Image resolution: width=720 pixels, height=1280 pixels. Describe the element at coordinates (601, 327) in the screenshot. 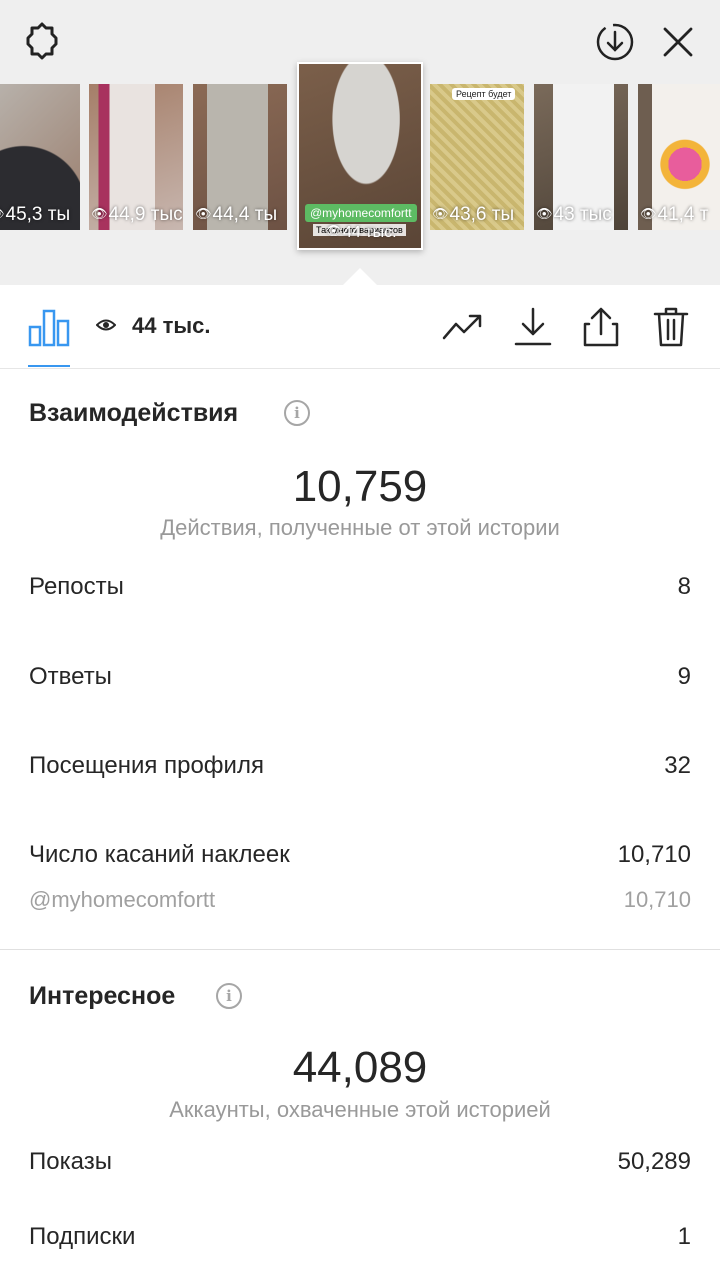

I see `share-icon` at that location.